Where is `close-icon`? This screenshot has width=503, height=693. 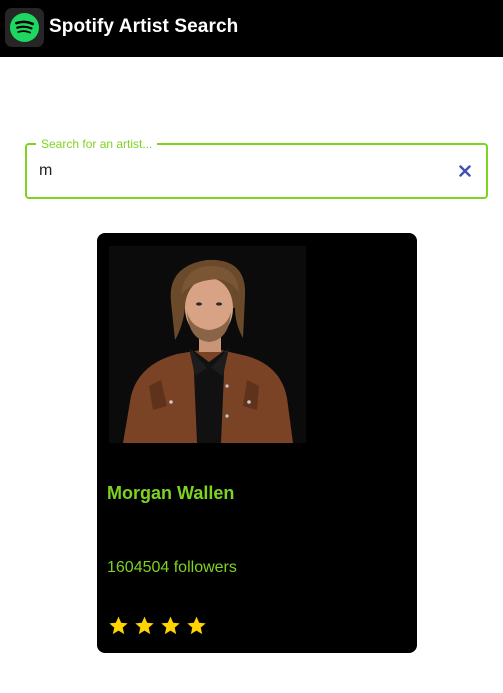 close-icon is located at coordinates (465, 171).